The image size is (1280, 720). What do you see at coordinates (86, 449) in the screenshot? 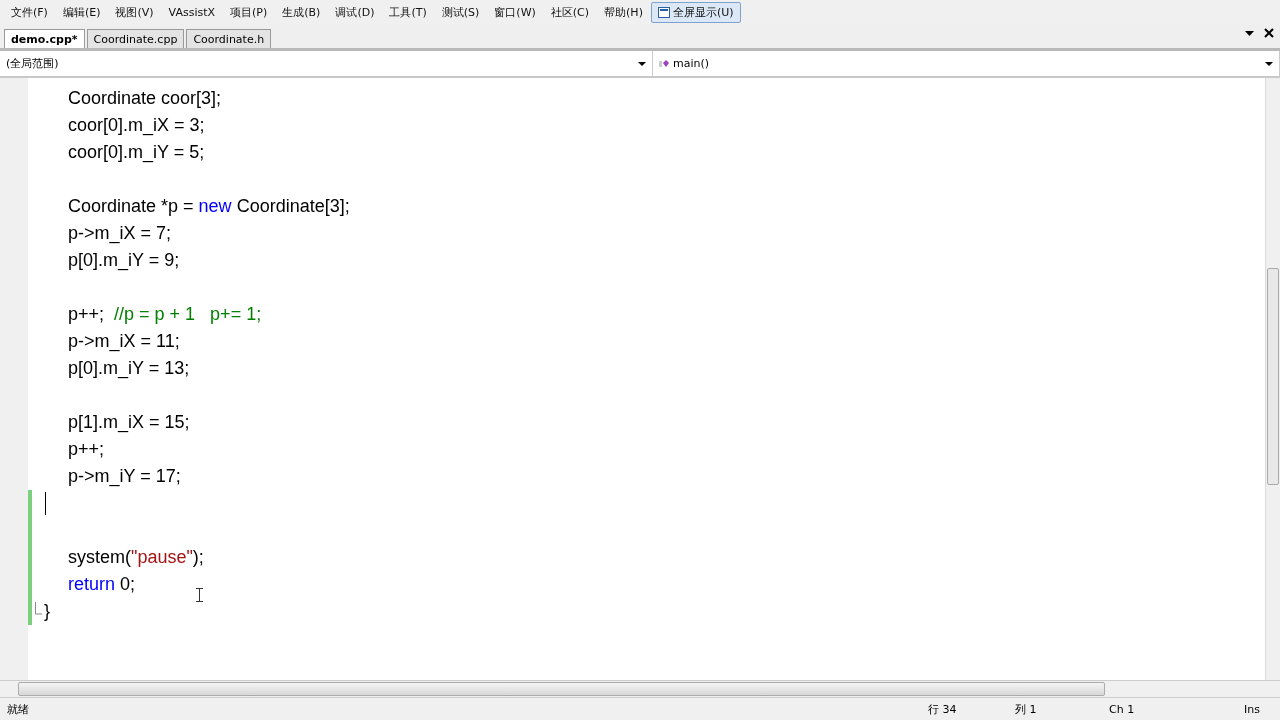
I see `code-line: p++;` at bounding box center [86, 449].